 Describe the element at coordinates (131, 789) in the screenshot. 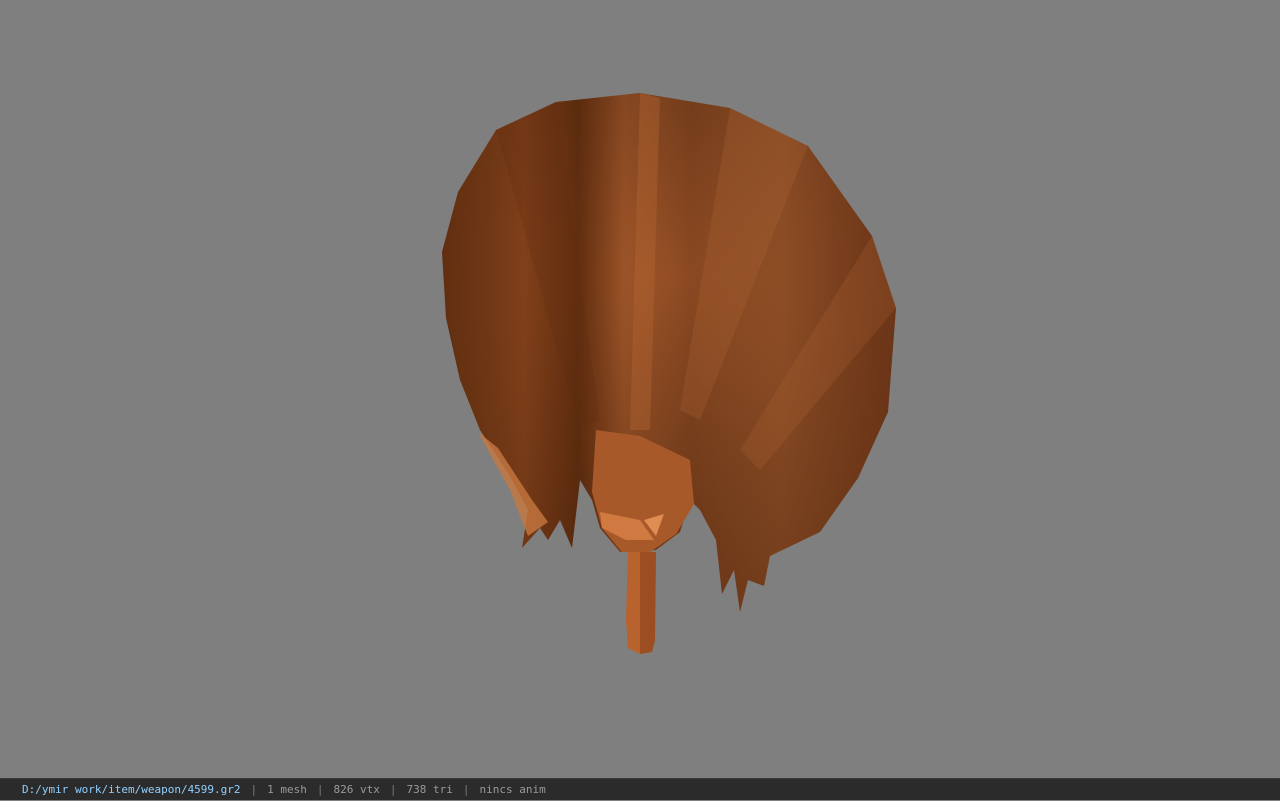

I see `file-path: D:/ymir work/item/weapon/4599.gr2` at that location.